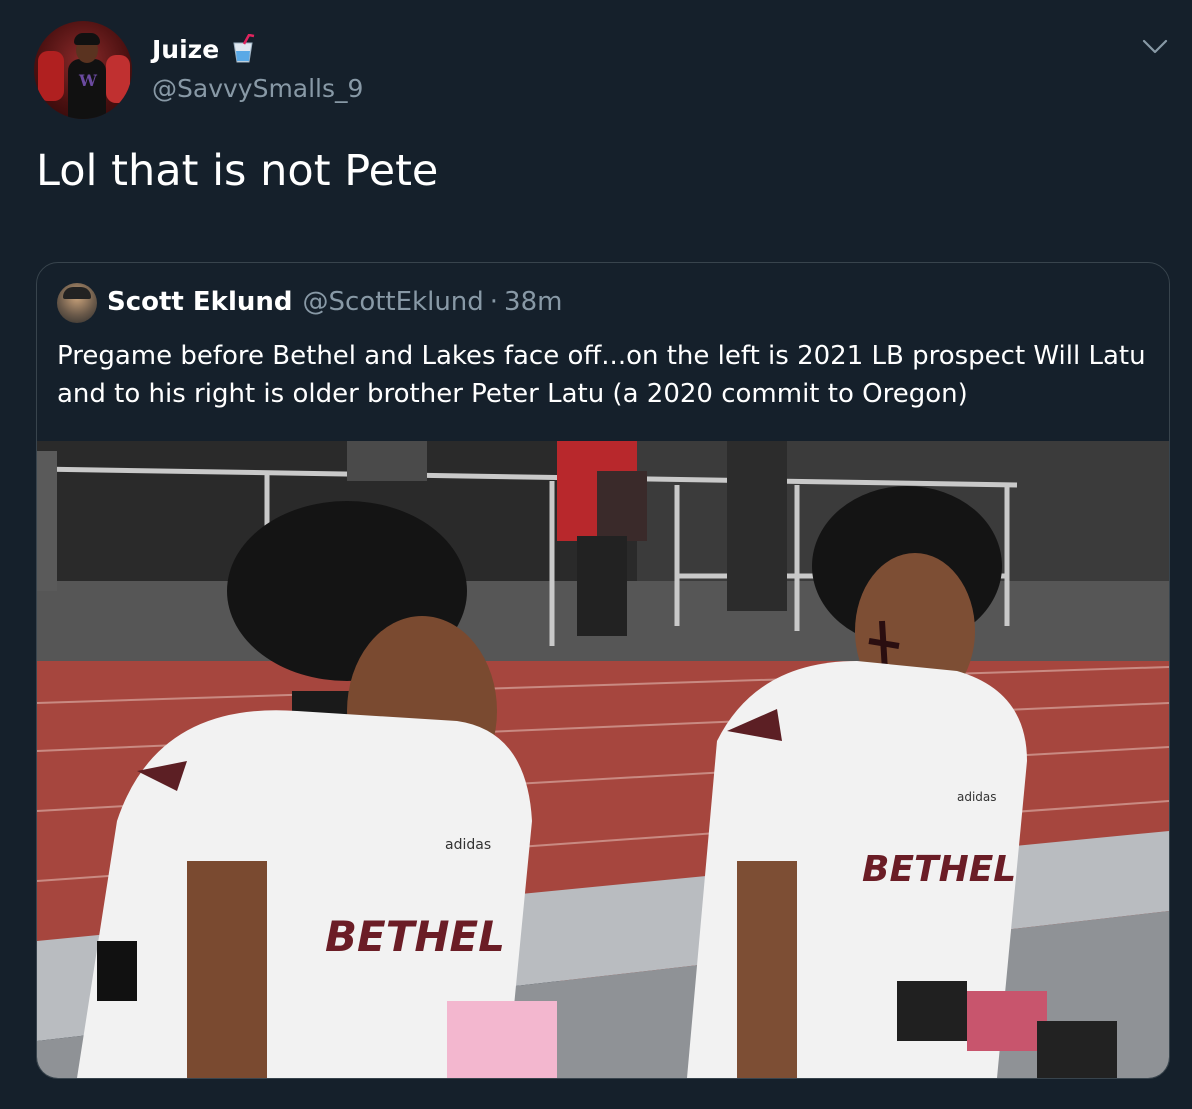  I want to click on brand-text-left: adidas, so click(468, 845).